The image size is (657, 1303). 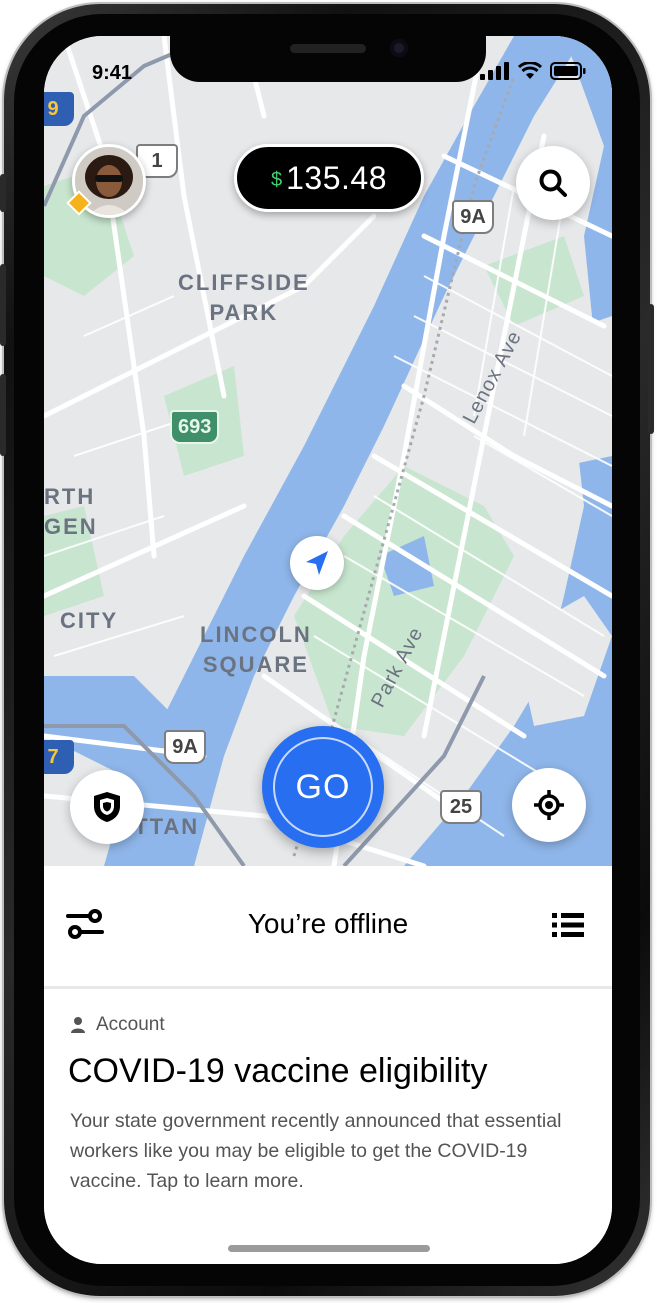 What do you see at coordinates (89, 620) in the screenshot?
I see `map-area-label: CITY` at bounding box center [89, 620].